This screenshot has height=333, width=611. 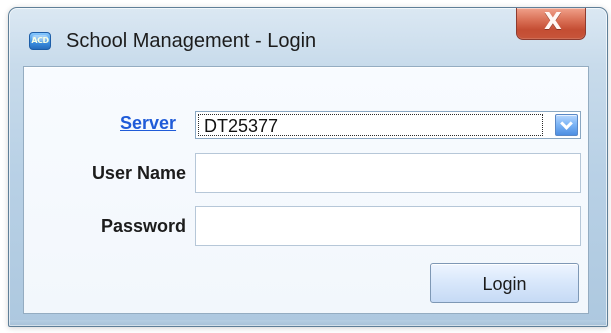 What do you see at coordinates (138, 173) in the screenshot?
I see `username-label: User Name` at bounding box center [138, 173].